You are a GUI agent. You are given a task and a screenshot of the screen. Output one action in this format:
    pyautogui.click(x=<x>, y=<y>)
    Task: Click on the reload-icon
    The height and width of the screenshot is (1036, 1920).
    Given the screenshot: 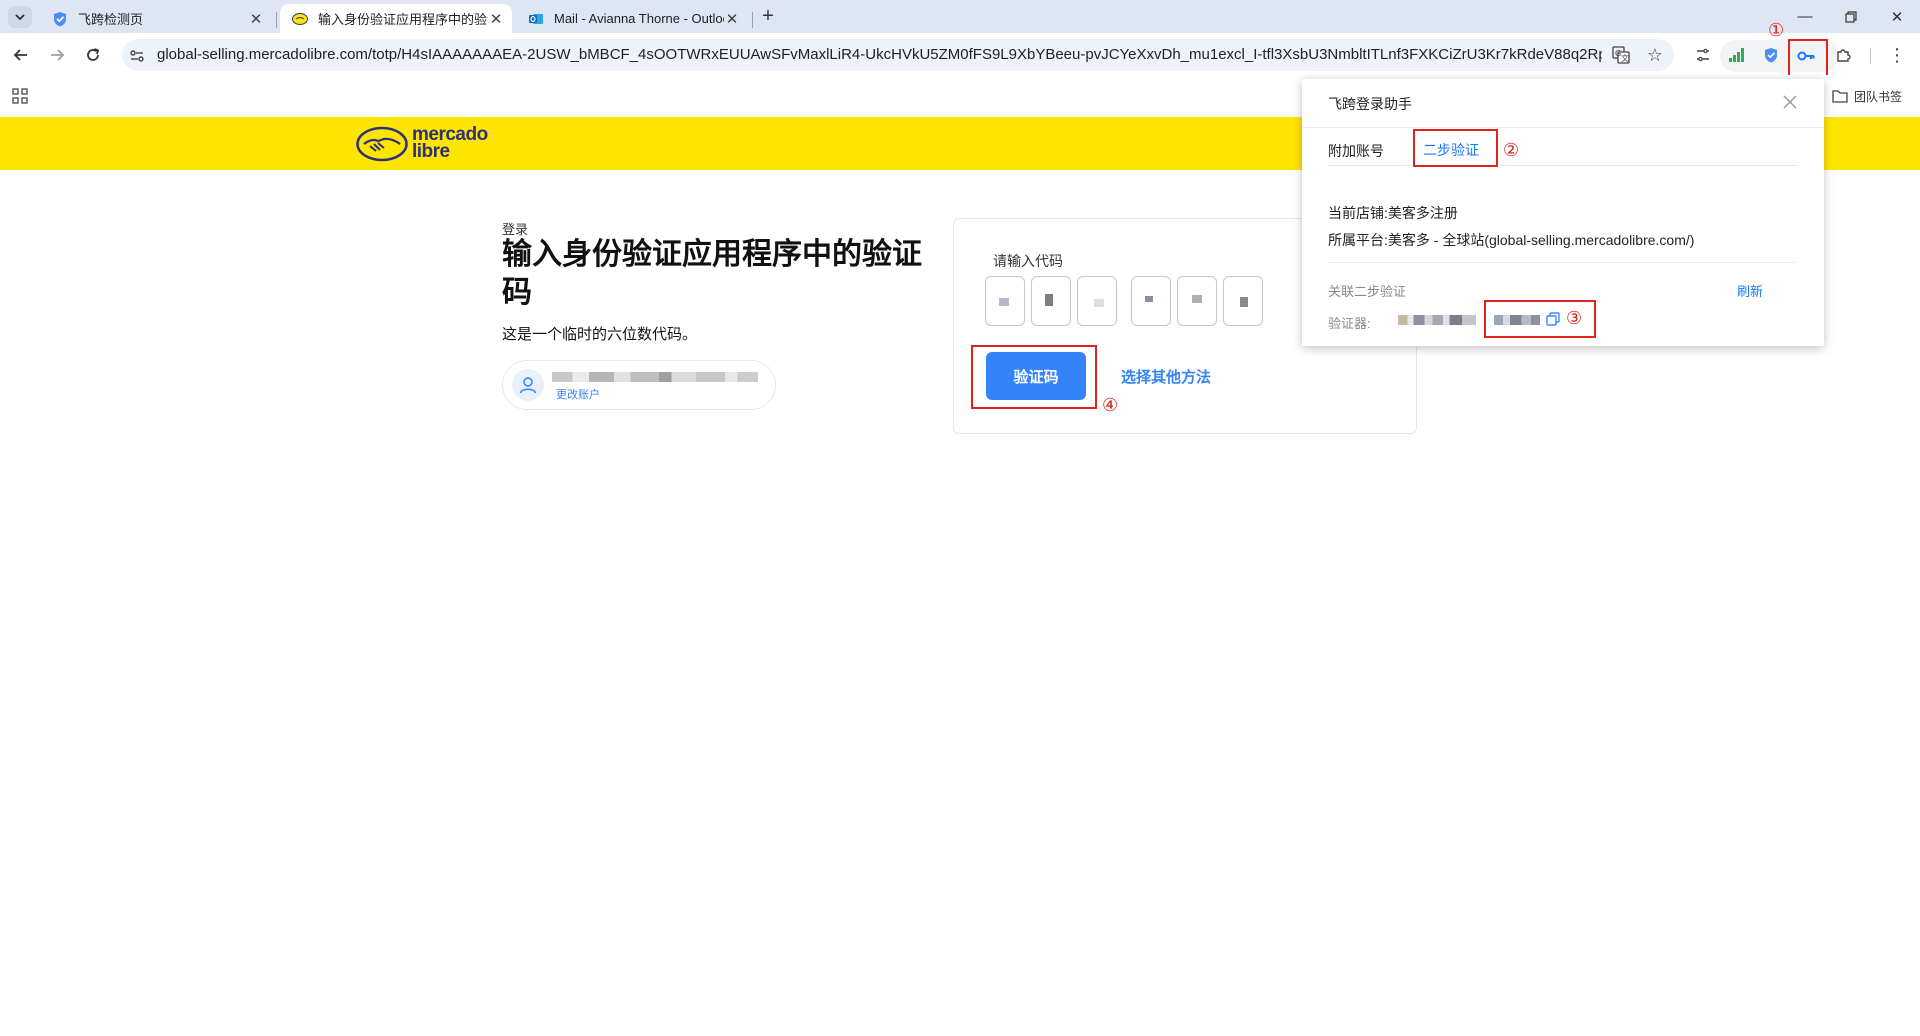 What is the action you would take?
    pyautogui.click(x=93, y=54)
    